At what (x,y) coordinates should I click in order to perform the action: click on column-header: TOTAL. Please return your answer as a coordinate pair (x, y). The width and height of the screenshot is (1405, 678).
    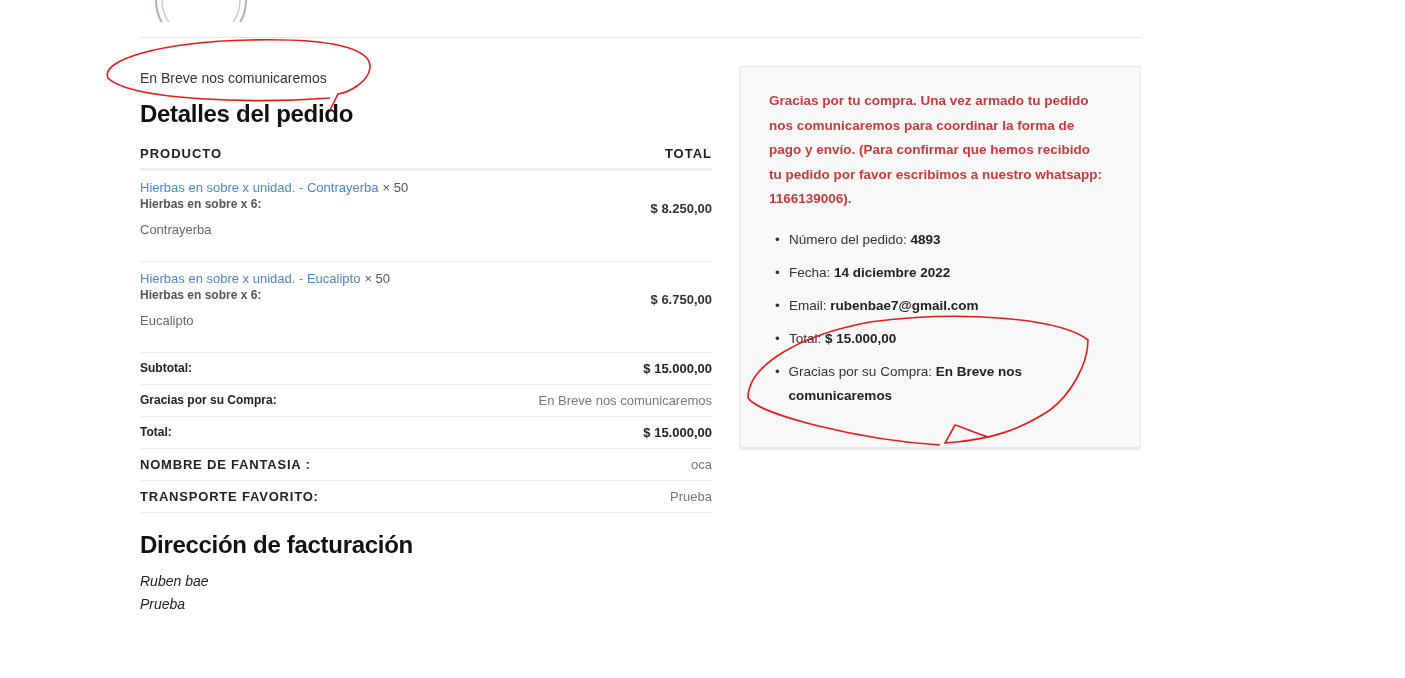
    Looking at the image, I should click on (688, 153).